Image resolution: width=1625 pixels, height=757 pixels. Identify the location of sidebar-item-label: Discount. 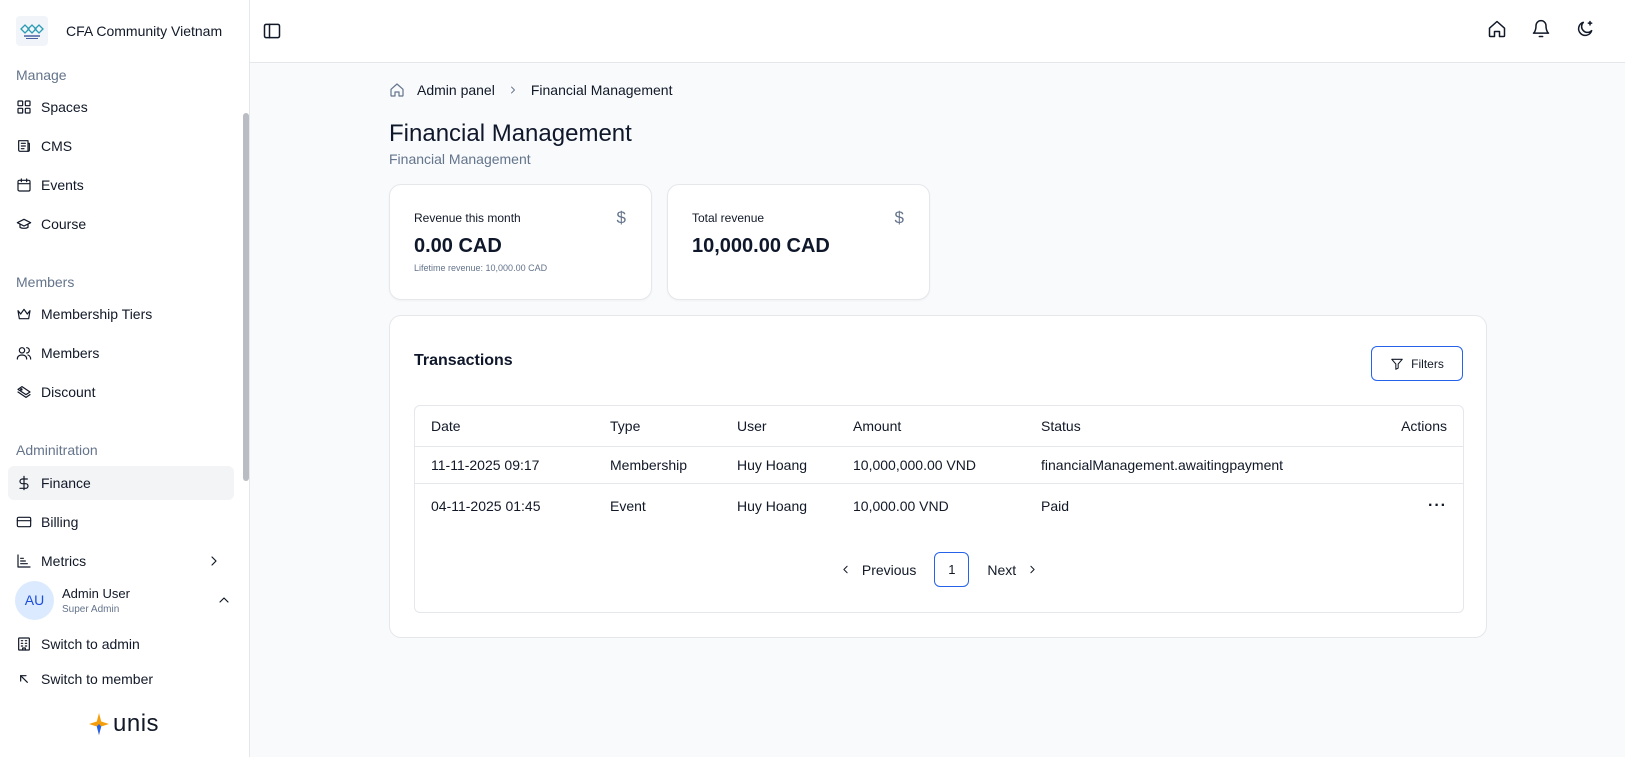
(68, 392).